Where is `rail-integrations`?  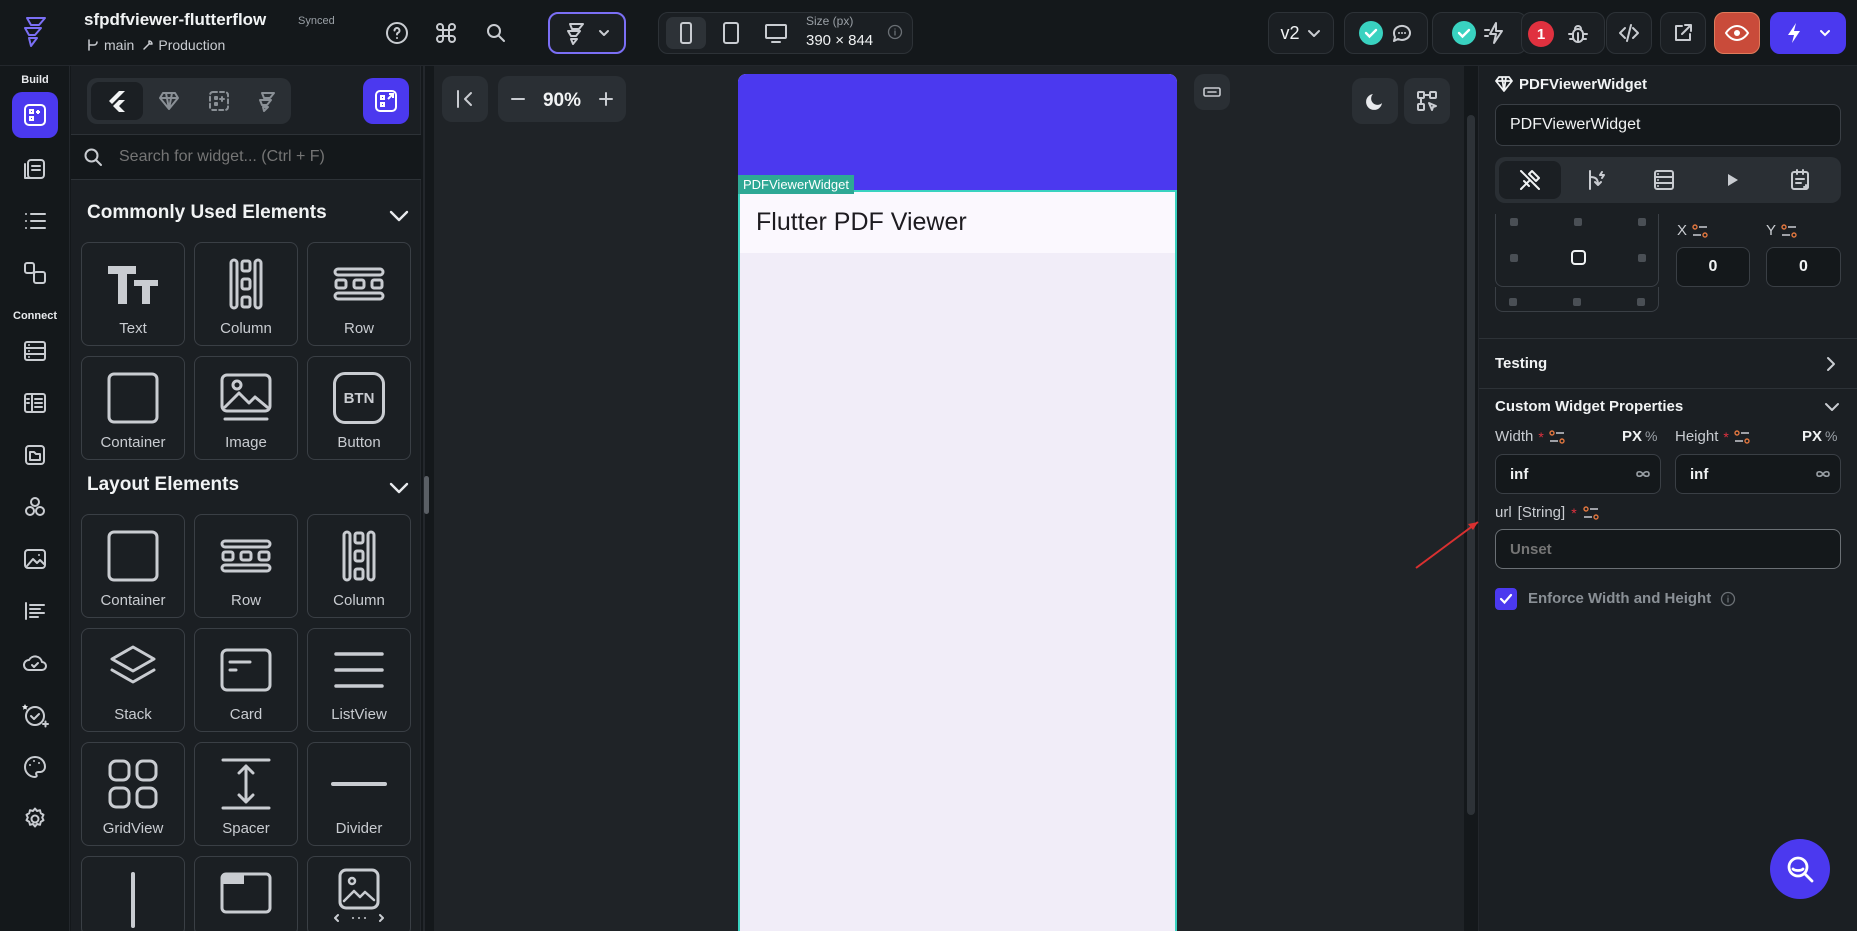
rail-integrations is located at coordinates (35, 507).